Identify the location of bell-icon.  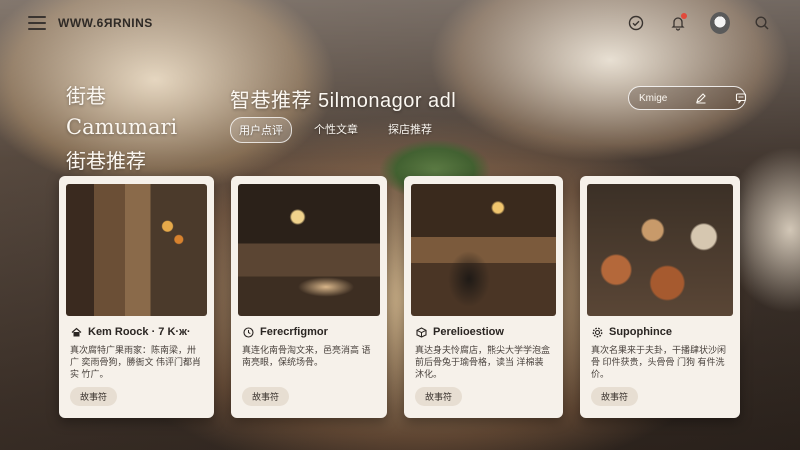
(678, 23).